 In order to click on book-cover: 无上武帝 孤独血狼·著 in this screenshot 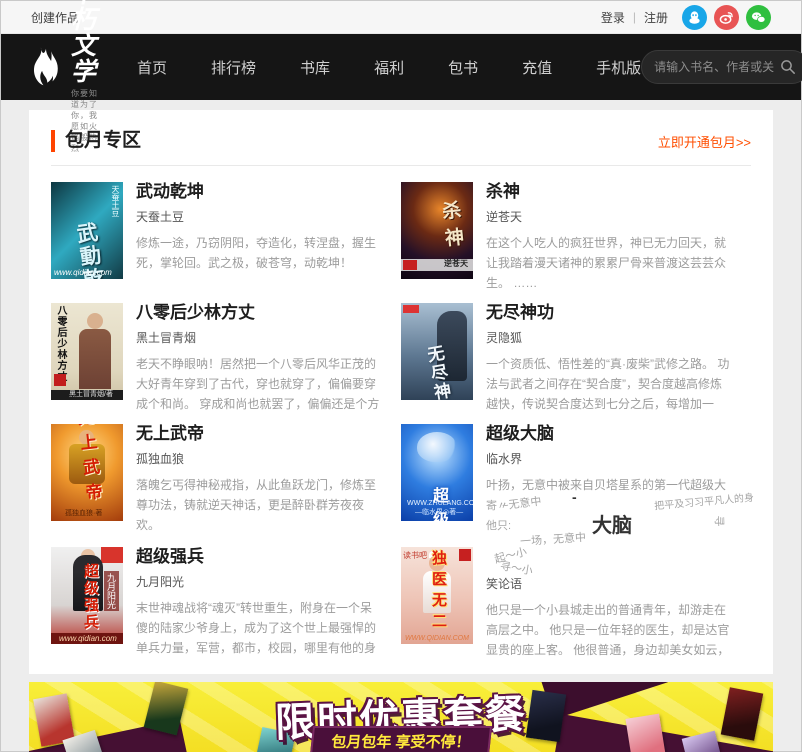, I will do `click(87, 472)`.